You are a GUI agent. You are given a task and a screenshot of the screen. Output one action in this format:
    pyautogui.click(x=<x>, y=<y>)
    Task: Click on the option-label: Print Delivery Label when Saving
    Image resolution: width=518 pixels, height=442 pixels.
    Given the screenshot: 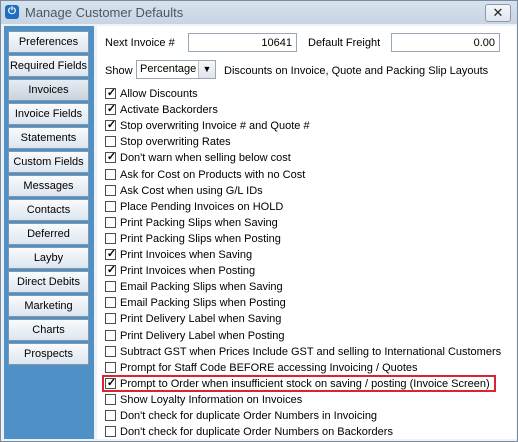 What is the action you would take?
    pyautogui.click(x=201, y=319)
    